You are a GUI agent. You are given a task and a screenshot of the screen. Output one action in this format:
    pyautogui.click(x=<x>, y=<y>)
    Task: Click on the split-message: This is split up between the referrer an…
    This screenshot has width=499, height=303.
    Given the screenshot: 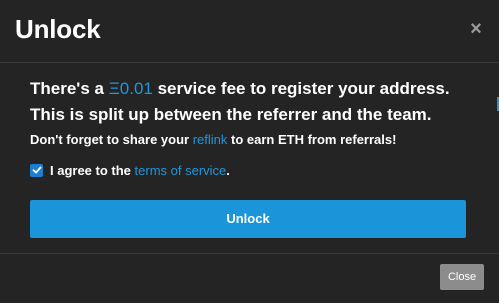 What is the action you would take?
    pyautogui.click(x=231, y=114)
    